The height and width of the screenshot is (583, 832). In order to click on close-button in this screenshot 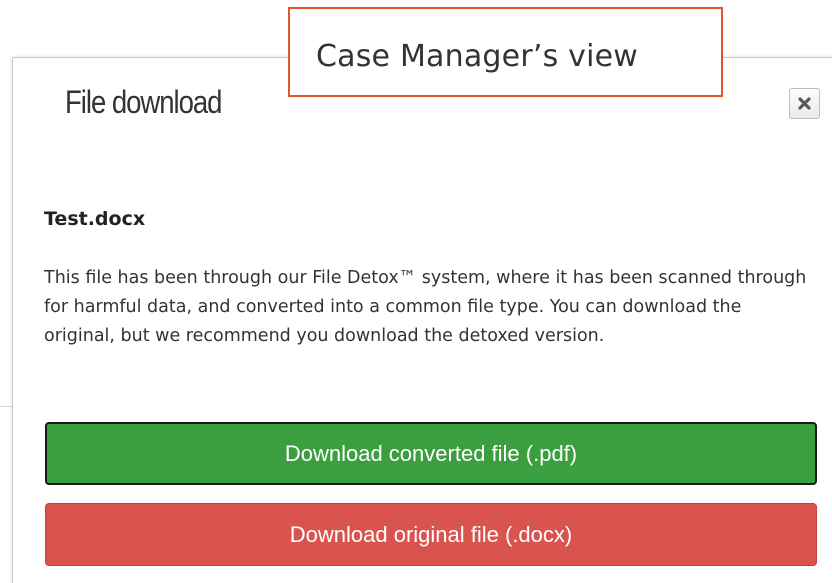, I will do `click(804, 103)`.